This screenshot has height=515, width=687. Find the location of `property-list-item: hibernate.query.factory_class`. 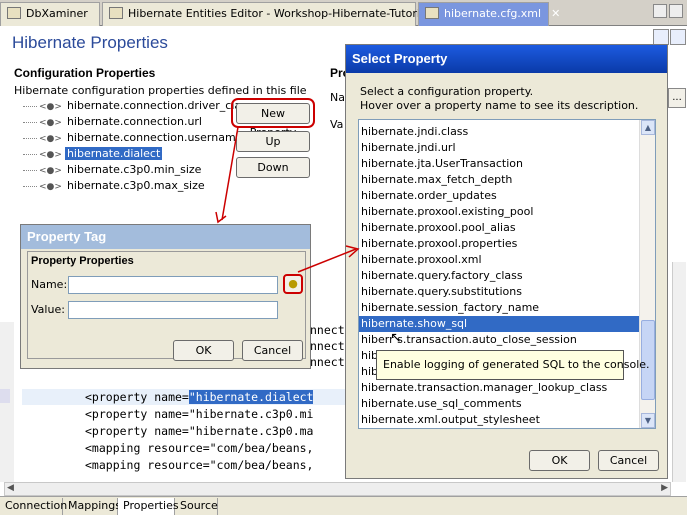

property-list-item: hibernate.query.factory_class is located at coordinates (499, 276).